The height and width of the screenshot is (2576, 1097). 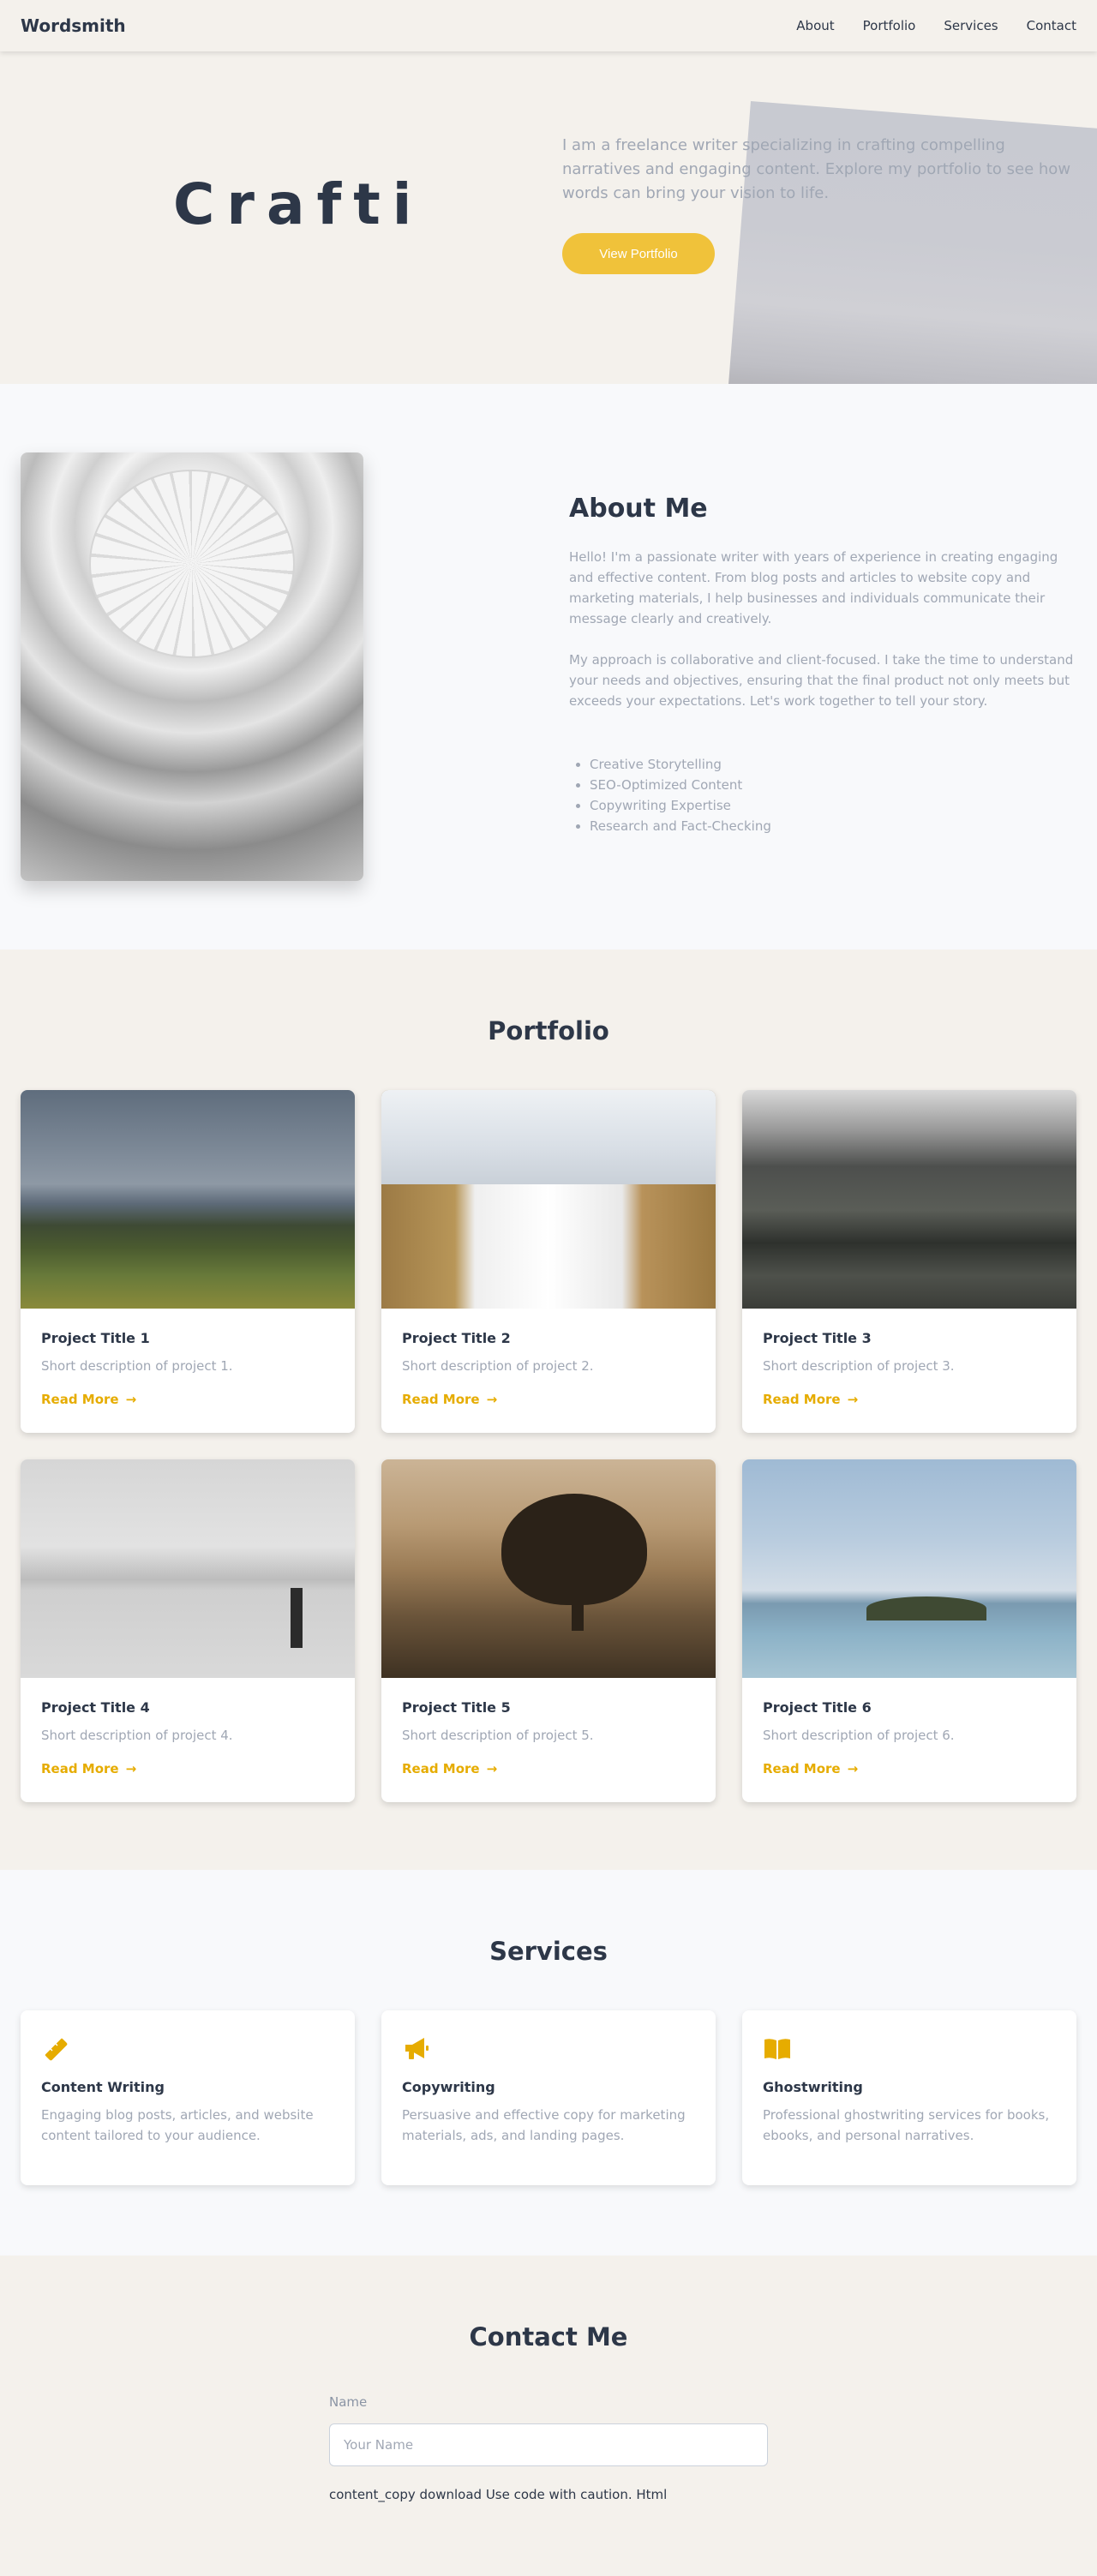 What do you see at coordinates (103, 2087) in the screenshot?
I see `service-title: Content Writing` at bounding box center [103, 2087].